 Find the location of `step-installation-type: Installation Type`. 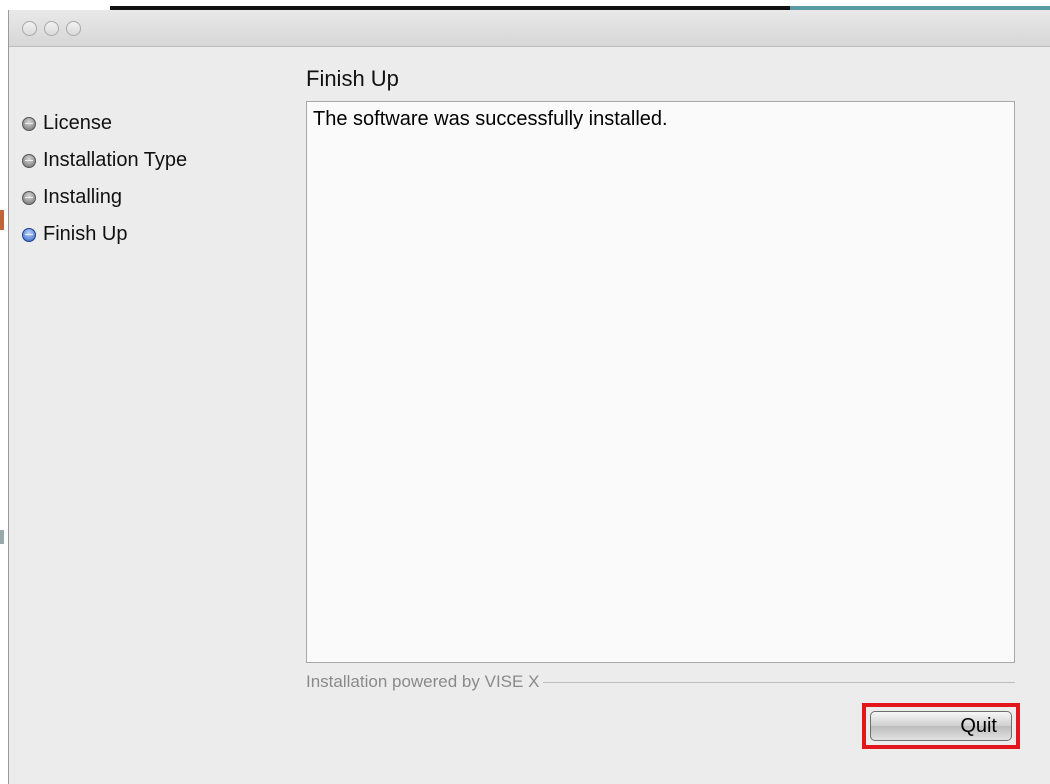

step-installation-type: Installation Type is located at coordinates (104, 160).